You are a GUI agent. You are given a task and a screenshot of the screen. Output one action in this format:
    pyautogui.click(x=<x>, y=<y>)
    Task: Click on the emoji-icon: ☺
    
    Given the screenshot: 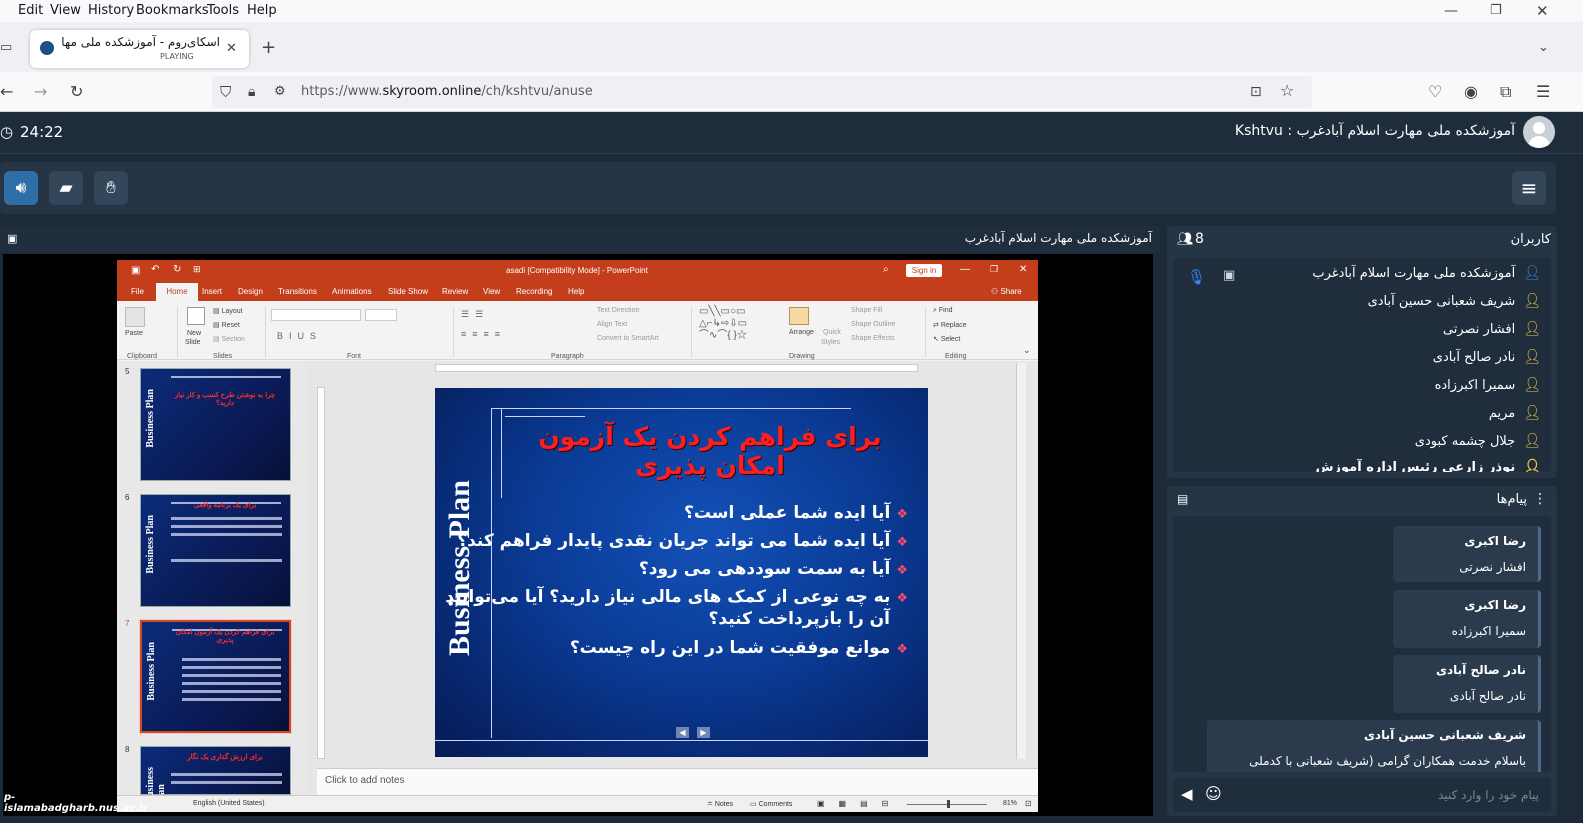 What is the action you would take?
    pyautogui.click(x=1213, y=793)
    